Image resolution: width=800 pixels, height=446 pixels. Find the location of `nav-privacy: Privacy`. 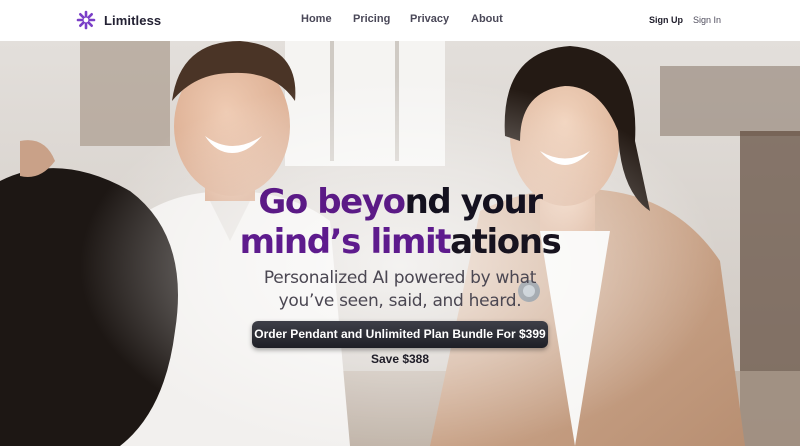

nav-privacy: Privacy is located at coordinates (429, 19).